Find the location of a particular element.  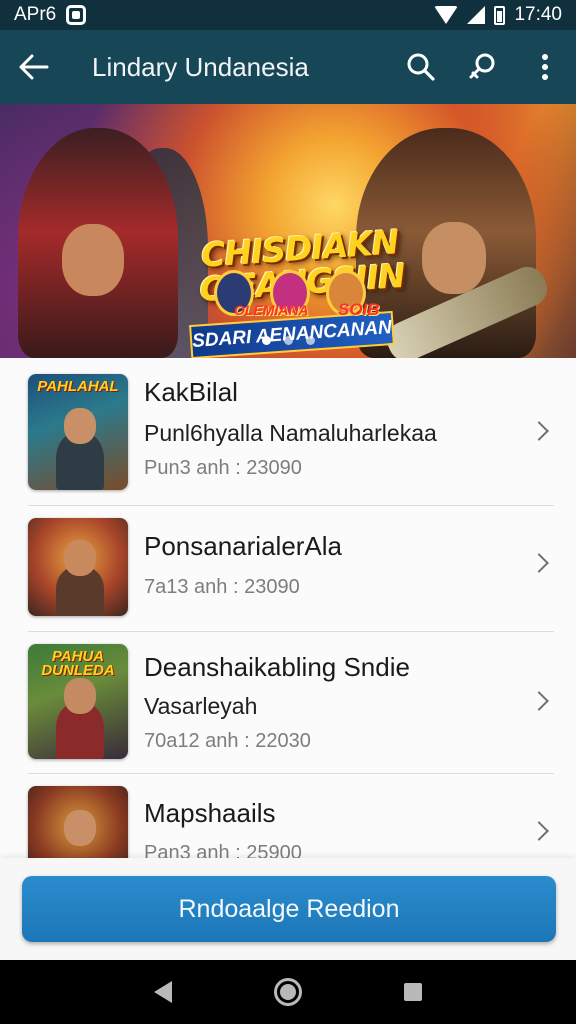

system-nav-bar is located at coordinates (288, 992).